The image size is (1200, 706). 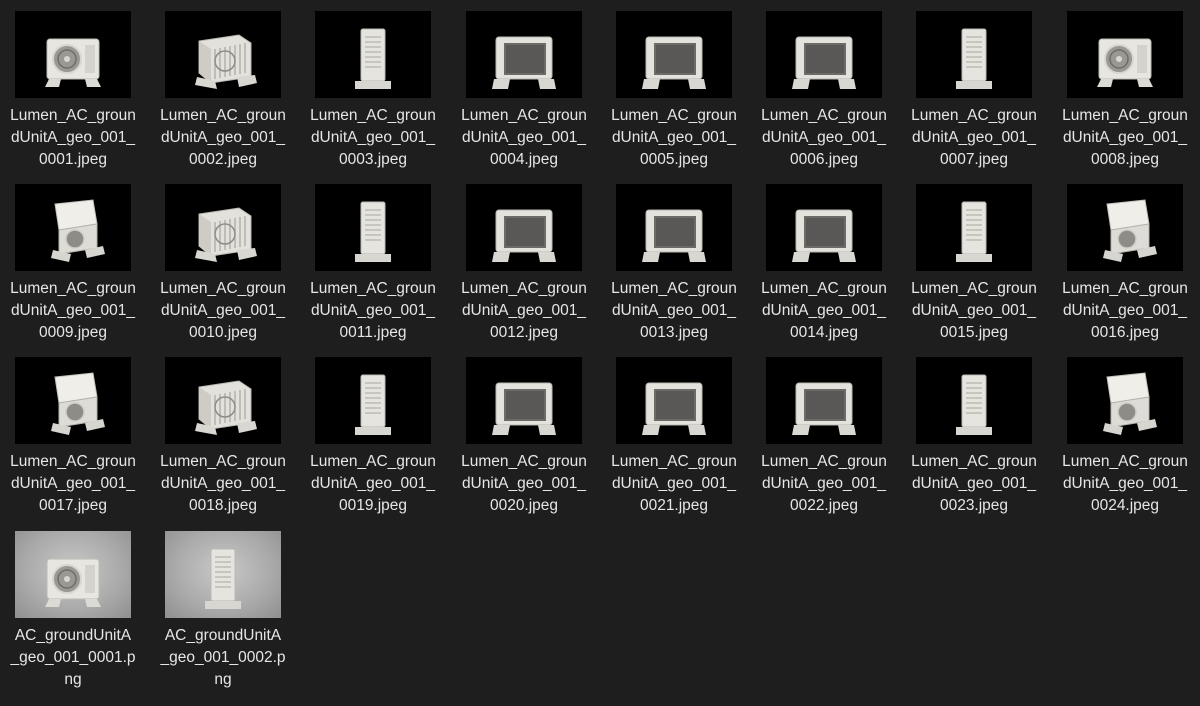 I want to click on file-name-label: Lumen_AC_groun dUnitA_geo_001_ 0001.jpeg, so click(x=73, y=137).